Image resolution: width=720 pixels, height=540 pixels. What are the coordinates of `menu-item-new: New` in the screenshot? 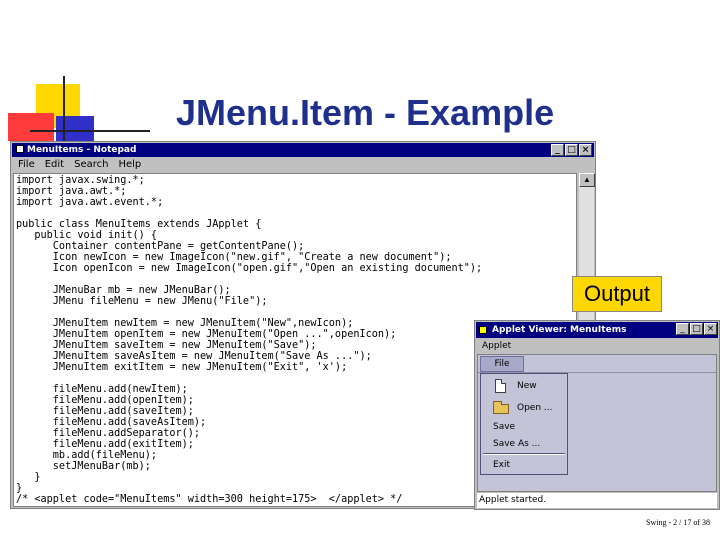 It's located at (524, 386).